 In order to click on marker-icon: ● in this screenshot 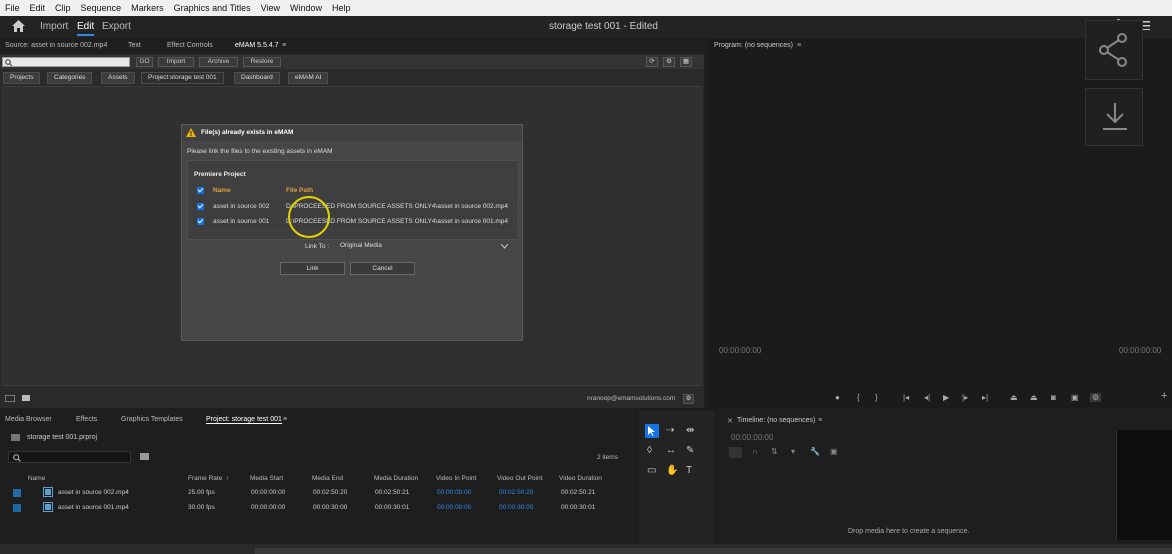, I will do `click(837, 397)`.